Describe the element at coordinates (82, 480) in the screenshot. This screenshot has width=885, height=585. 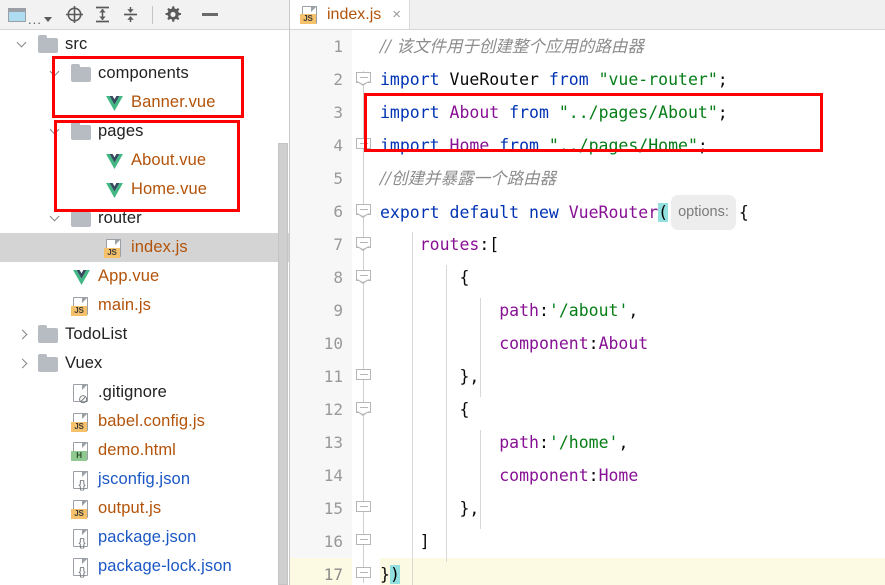
I see `json-file-icon: {}` at that location.